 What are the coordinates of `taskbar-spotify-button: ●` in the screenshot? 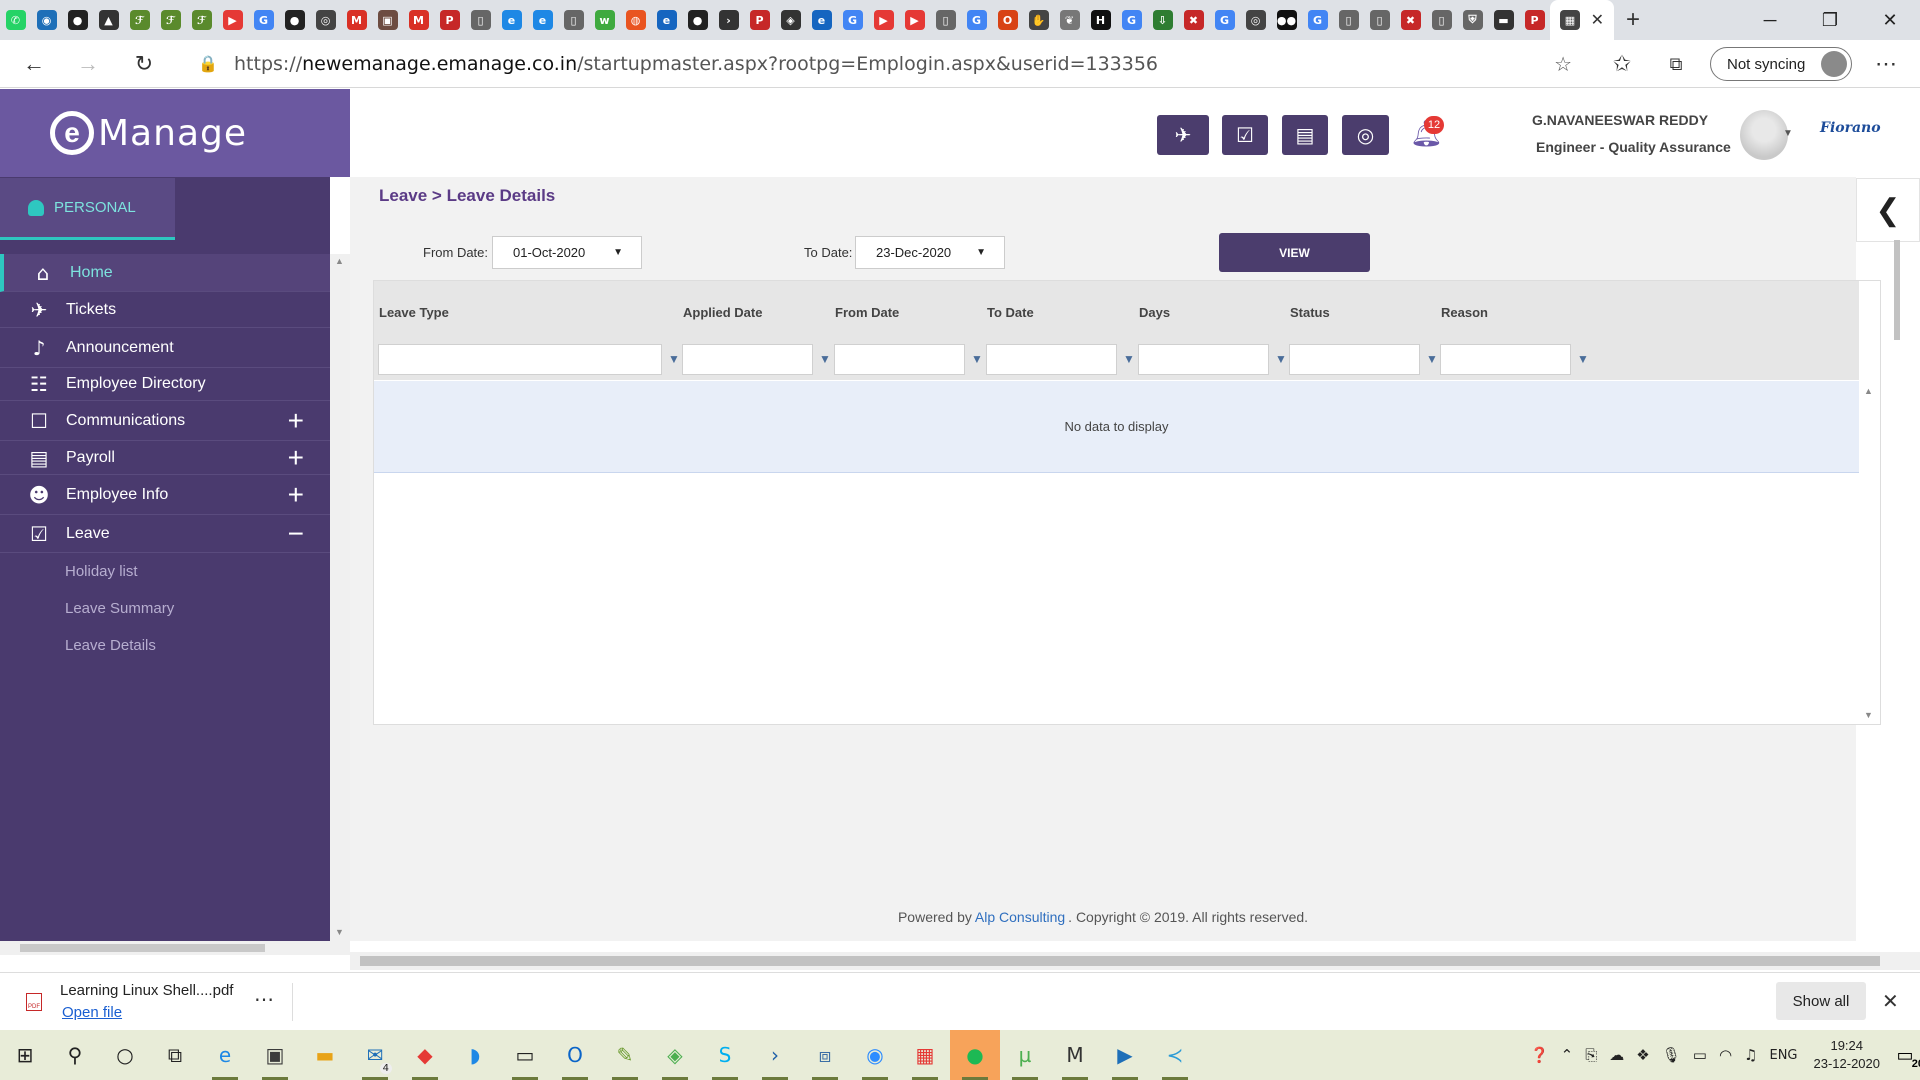 It's located at (975, 1055).